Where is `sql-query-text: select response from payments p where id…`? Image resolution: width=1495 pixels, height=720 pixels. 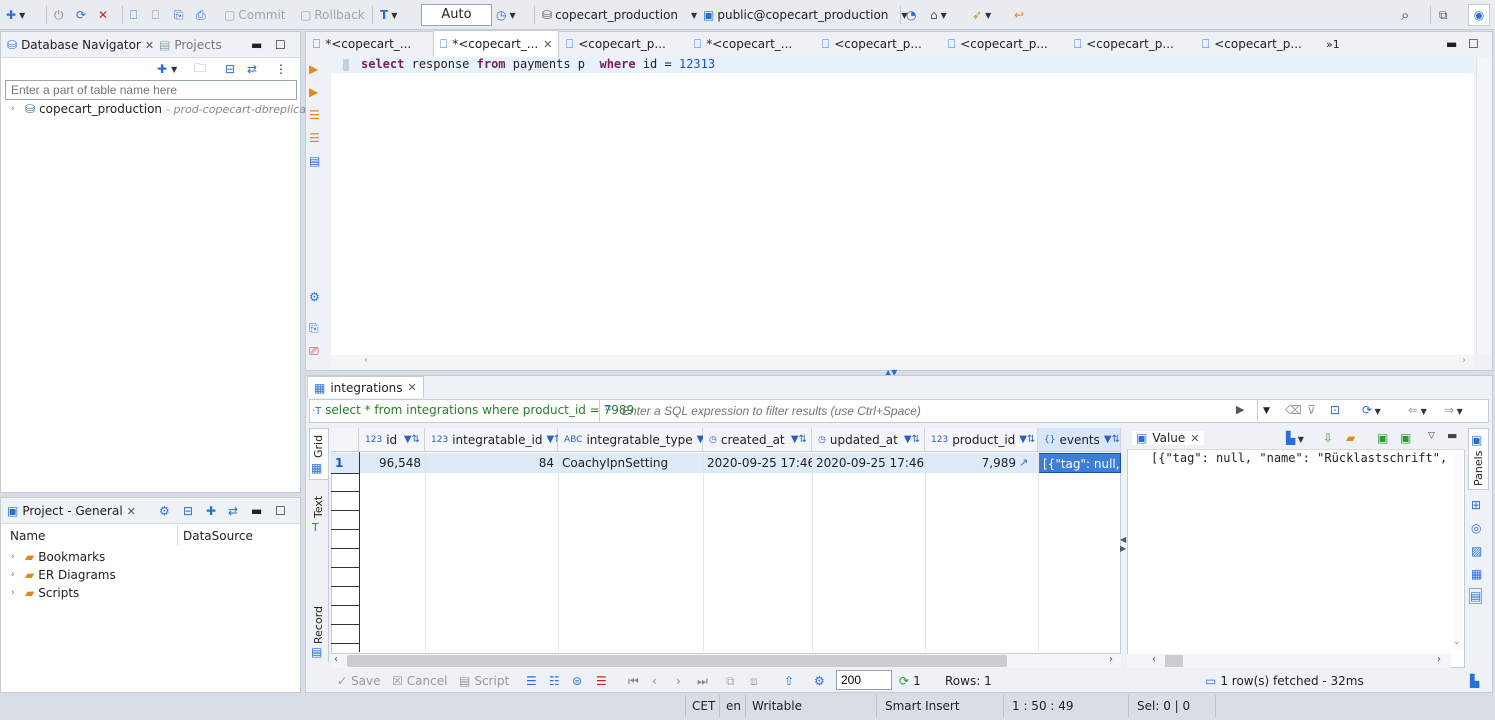
sql-query-text: select response from payments p where id… is located at coordinates (538, 64).